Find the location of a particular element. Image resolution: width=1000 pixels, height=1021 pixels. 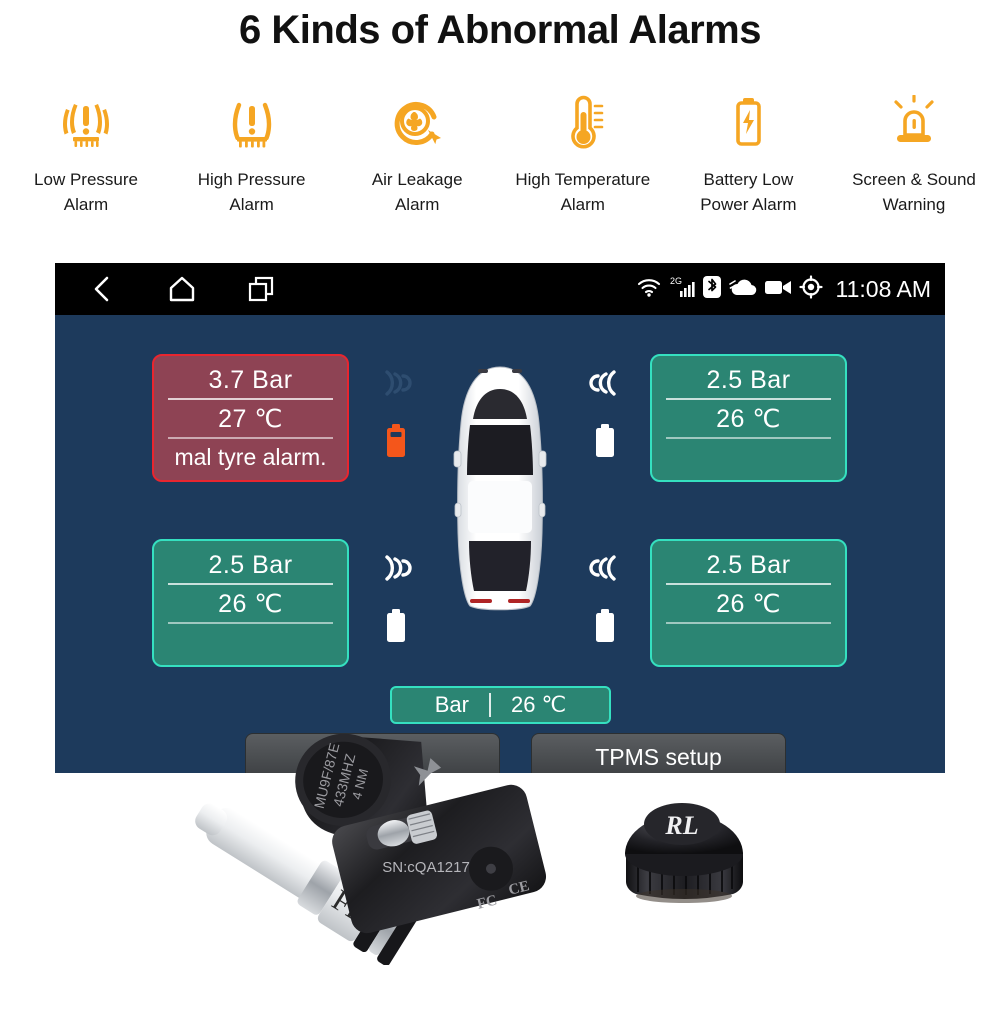

video-camera-icon is located at coordinates (778, 289).